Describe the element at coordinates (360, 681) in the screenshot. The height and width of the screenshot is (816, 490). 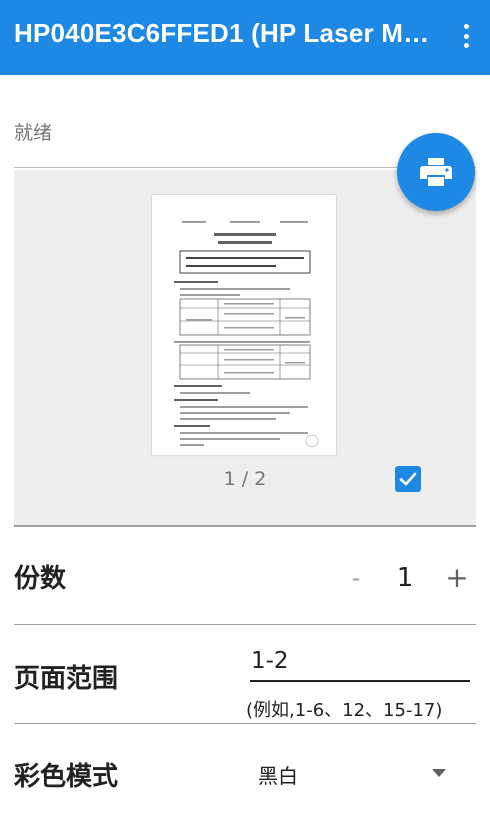
I see `page-range-underline` at that location.